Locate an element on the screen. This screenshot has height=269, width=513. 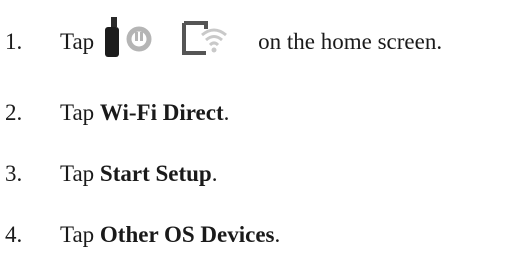
step-suffix: on the home screen. is located at coordinates (350, 41).